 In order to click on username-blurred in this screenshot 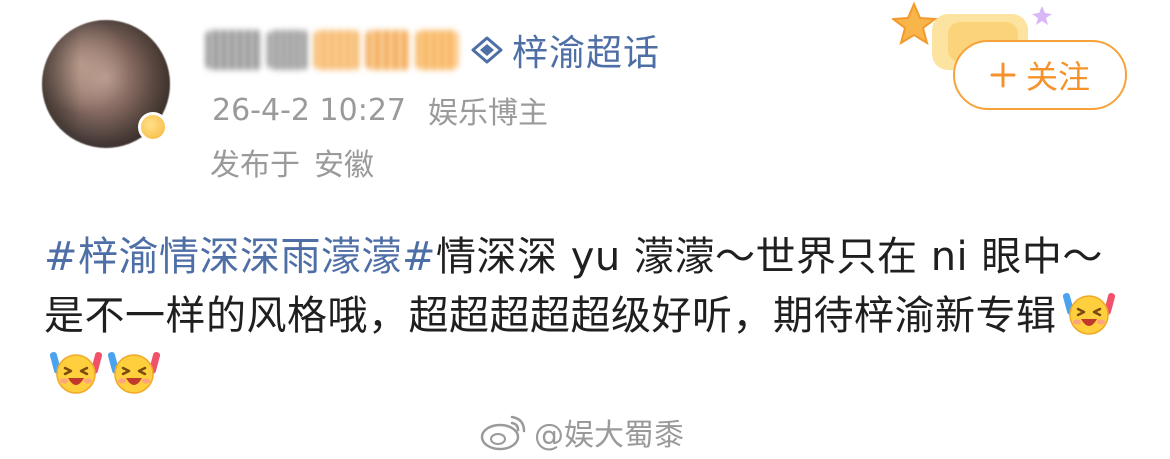, I will do `click(333, 50)`.